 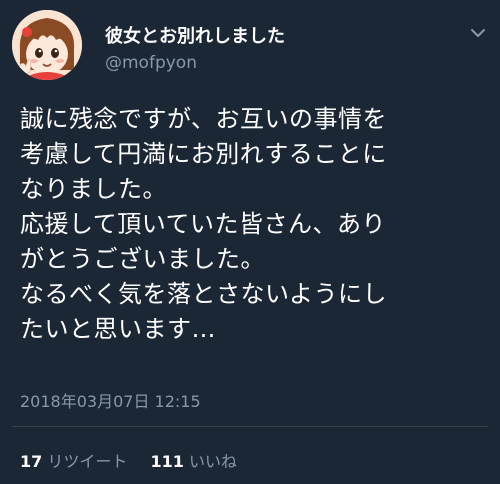 I want to click on user-handle: @mofpyon, so click(x=151, y=63).